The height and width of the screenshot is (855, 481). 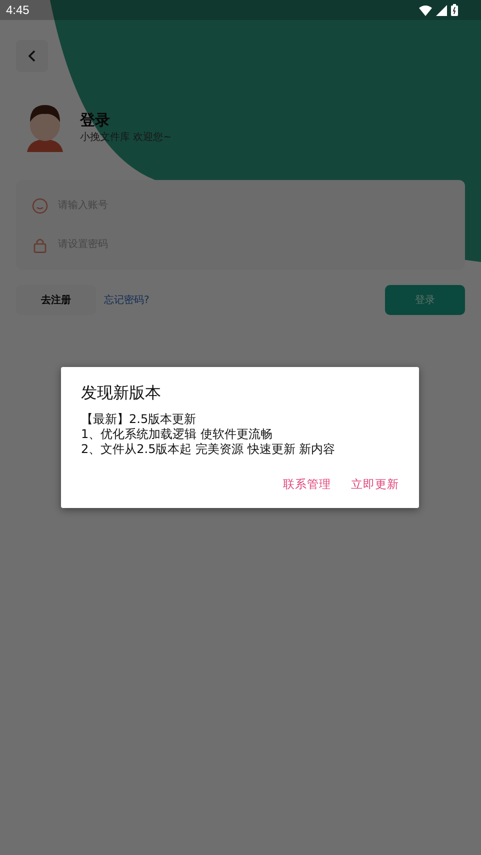 I want to click on dialog-text: 1、优化系统加载逻辑 使软件更流畅, so click(x=177, y=434).